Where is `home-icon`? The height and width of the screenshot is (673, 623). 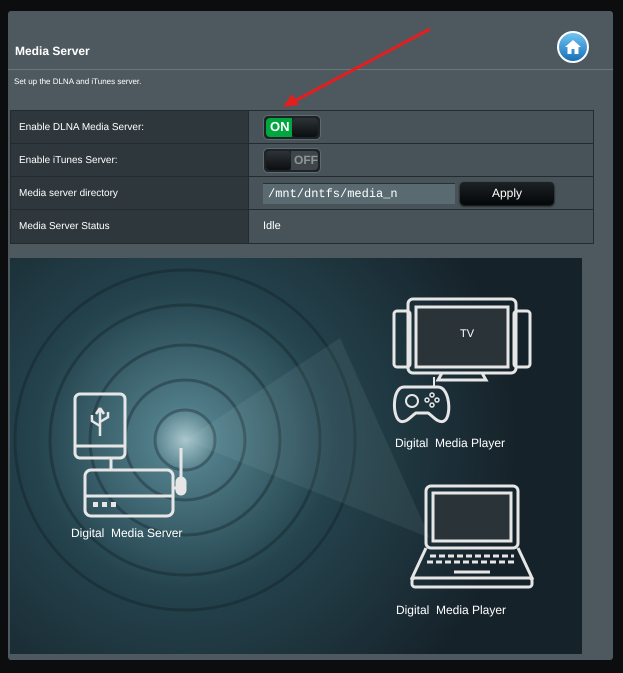 home-icon is located at coordinates (573, 47).